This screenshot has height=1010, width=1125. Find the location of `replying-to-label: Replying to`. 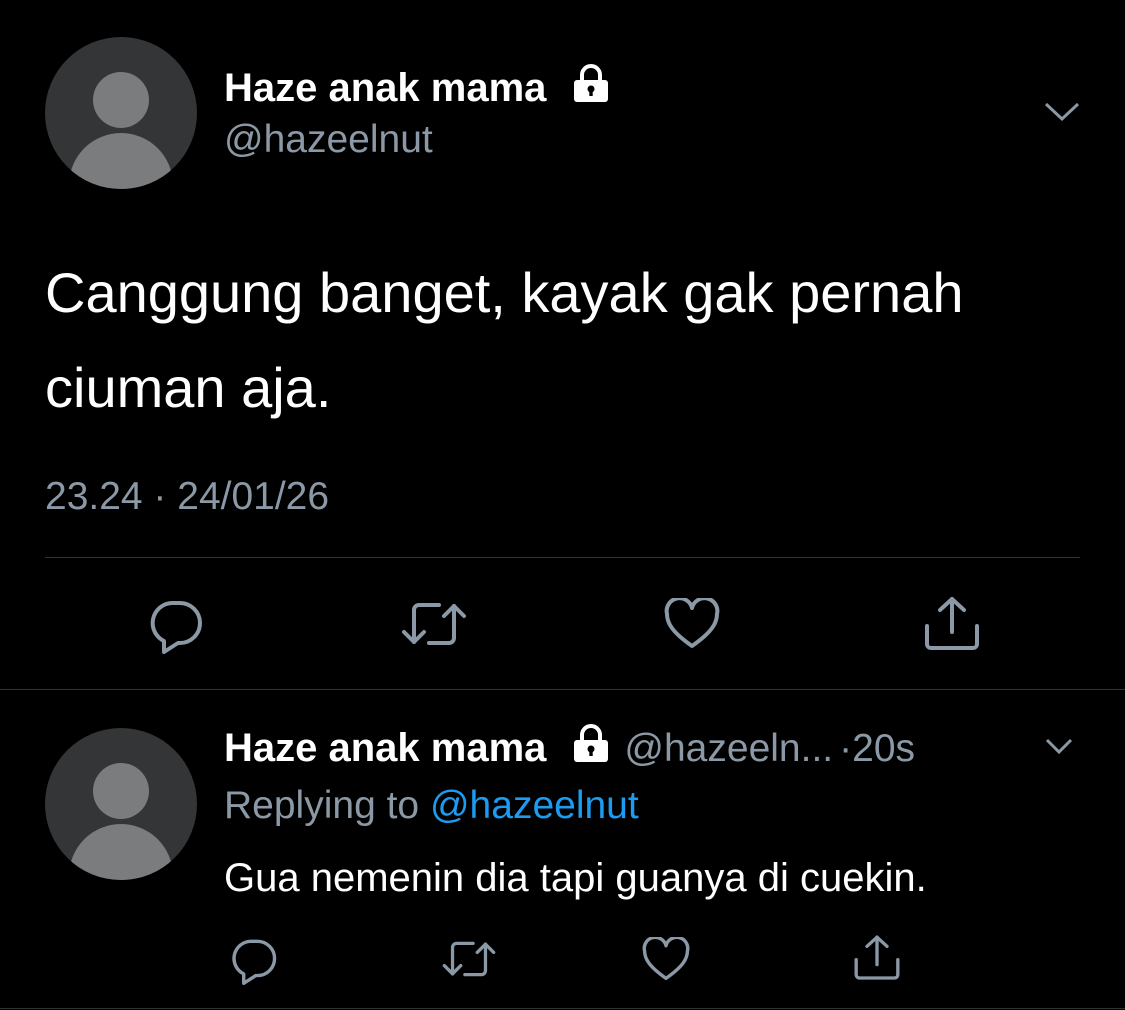

replying-to-label: Replying to is located at coordinates (322, 805).